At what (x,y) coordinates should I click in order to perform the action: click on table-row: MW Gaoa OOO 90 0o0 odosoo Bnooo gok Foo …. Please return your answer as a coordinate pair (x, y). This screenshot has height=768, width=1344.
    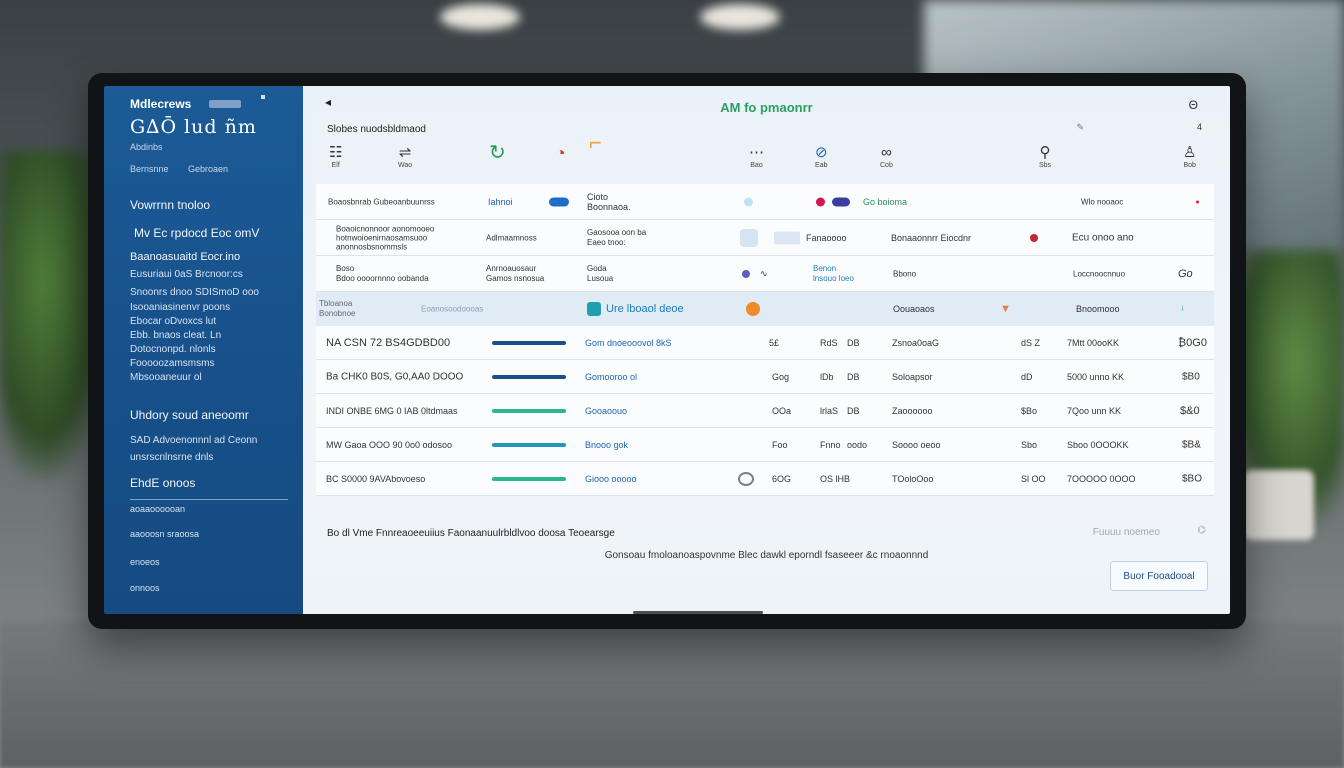
    Looking at the image, I should click on (765, 445).